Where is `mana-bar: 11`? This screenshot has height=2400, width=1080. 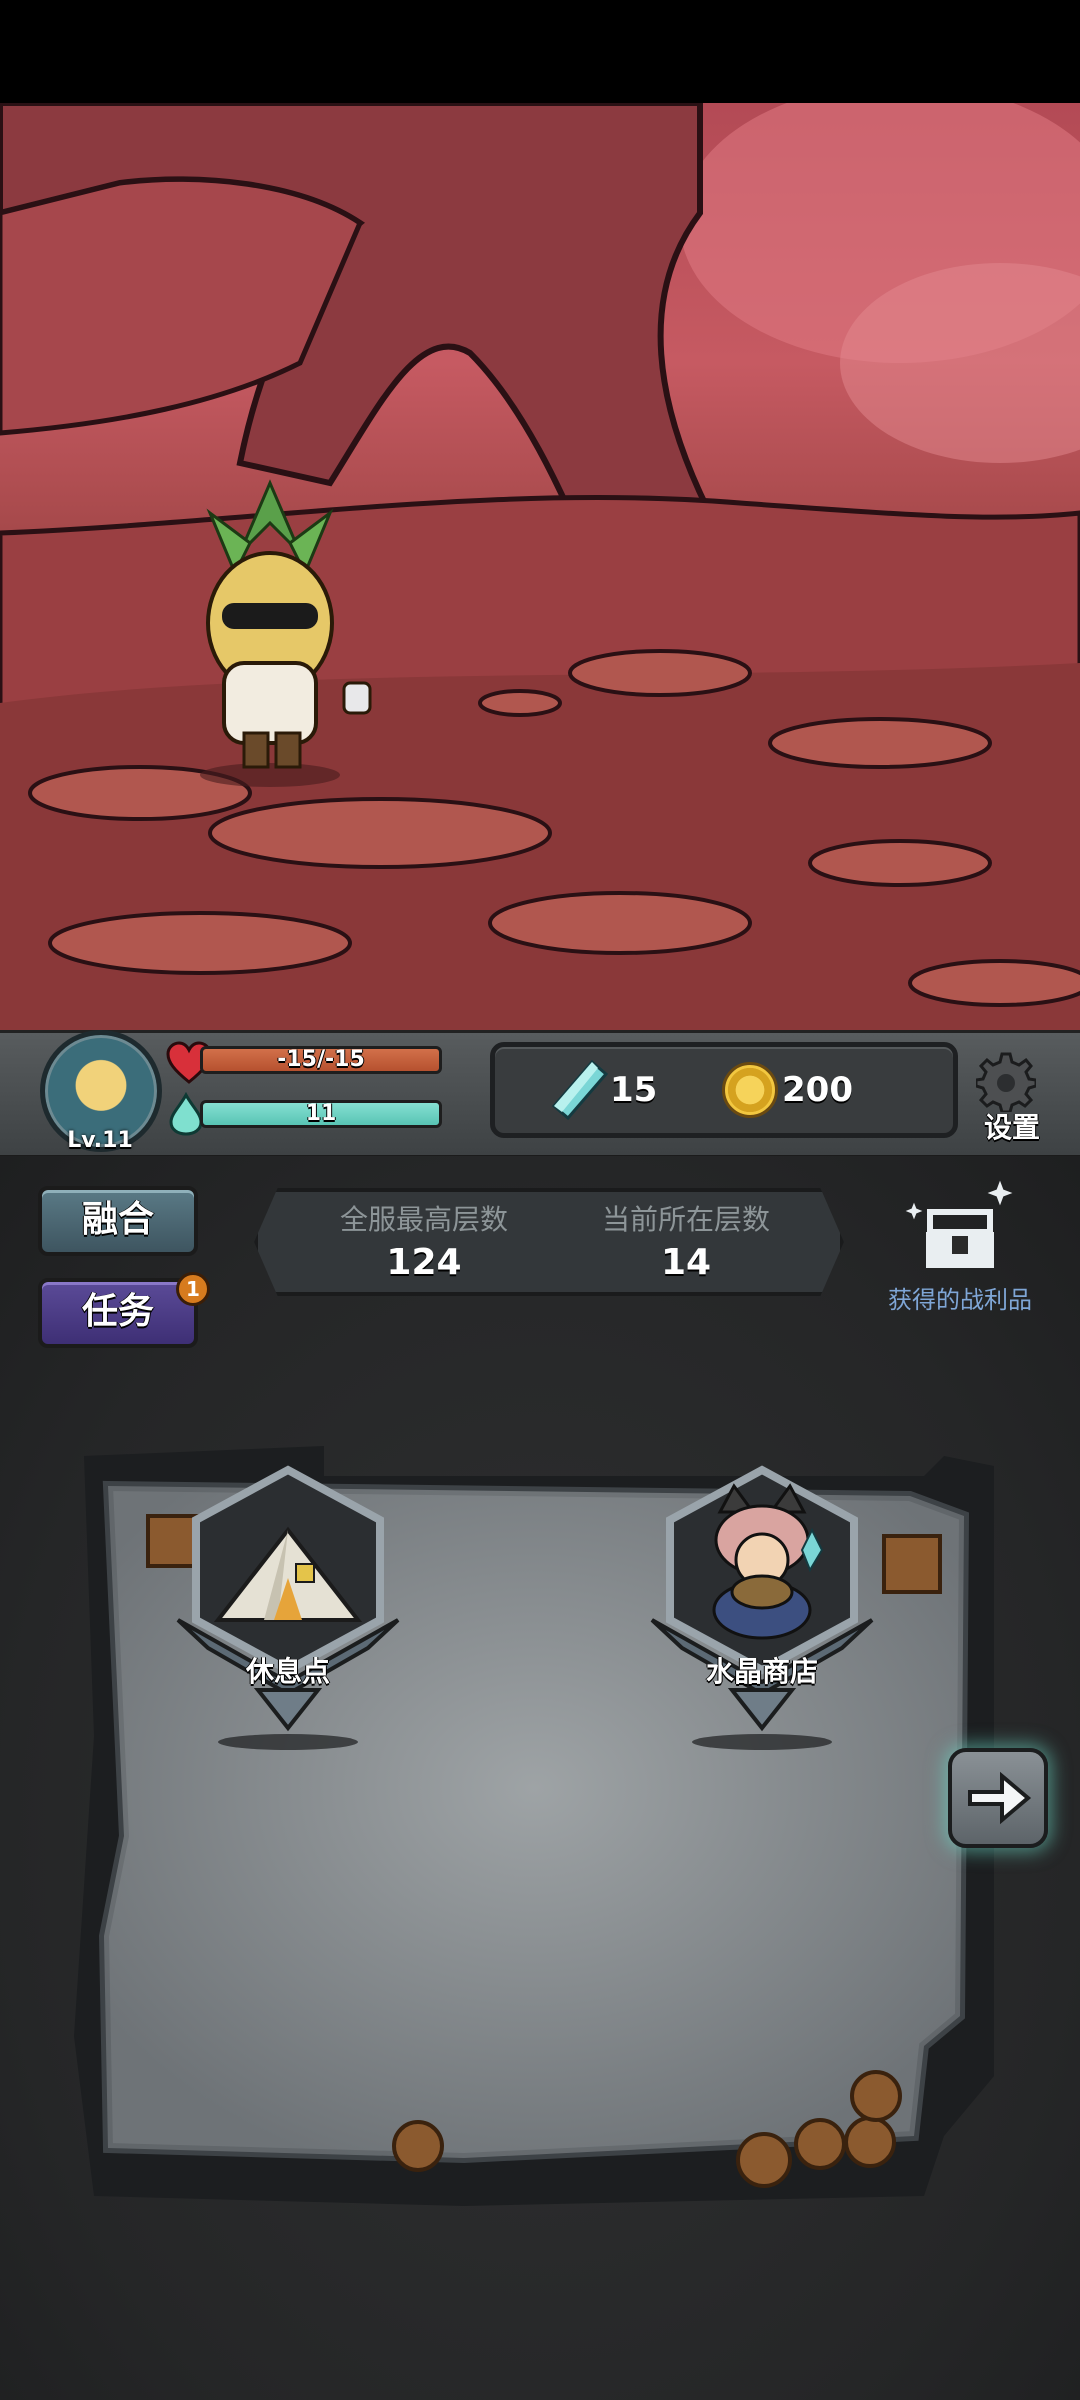
mana-bar: 11 is located at coordinates (321, 1114).